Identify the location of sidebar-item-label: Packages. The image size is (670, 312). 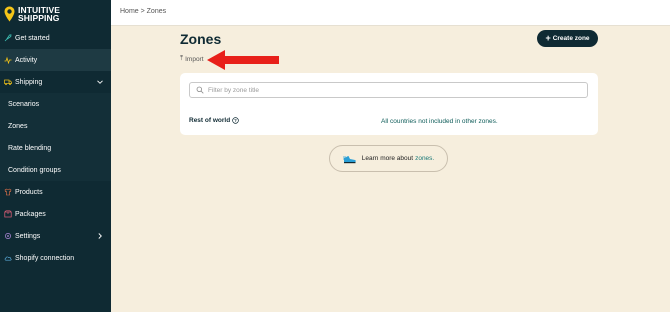
(30, 214).